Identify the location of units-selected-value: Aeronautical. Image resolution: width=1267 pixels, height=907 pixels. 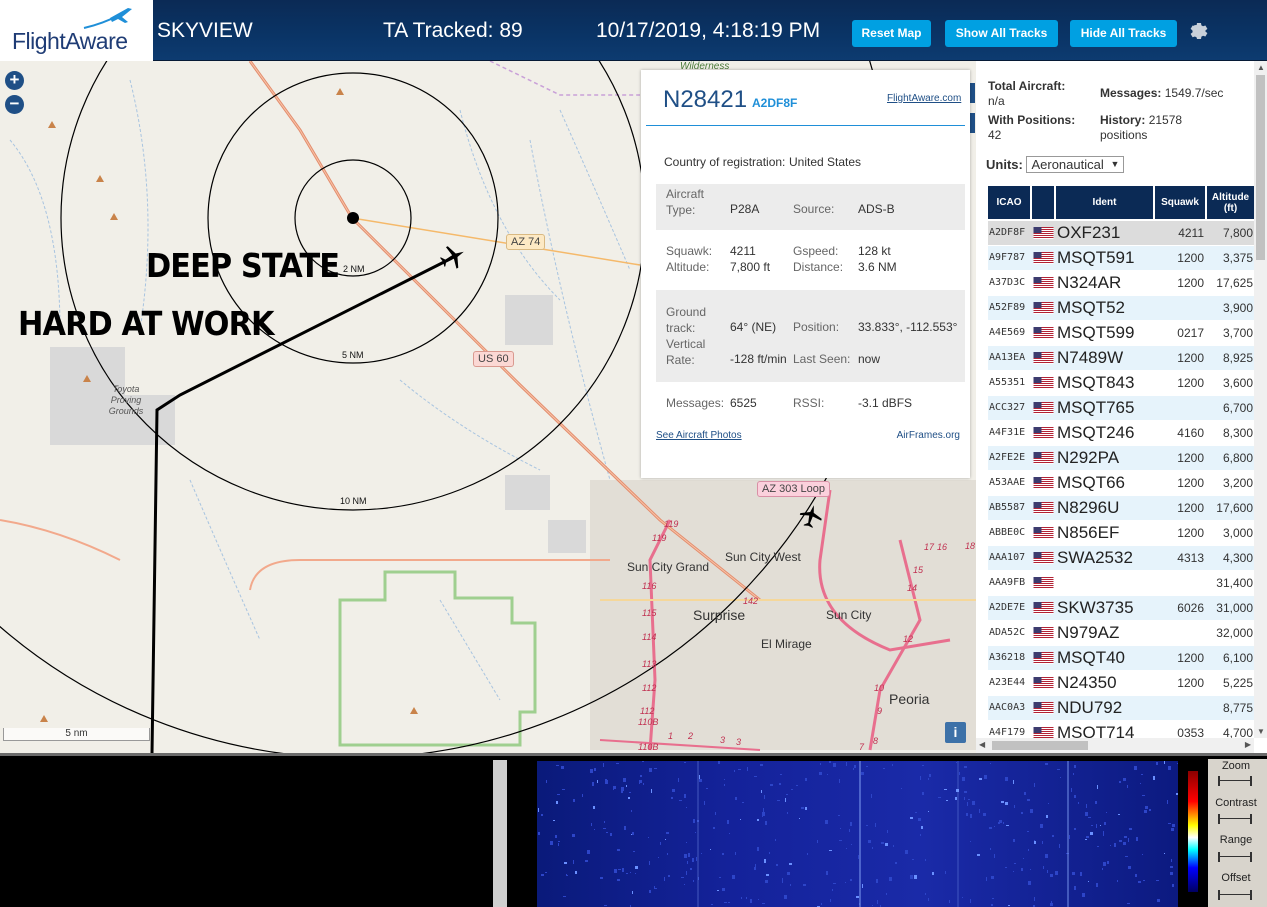
(1067, 164).